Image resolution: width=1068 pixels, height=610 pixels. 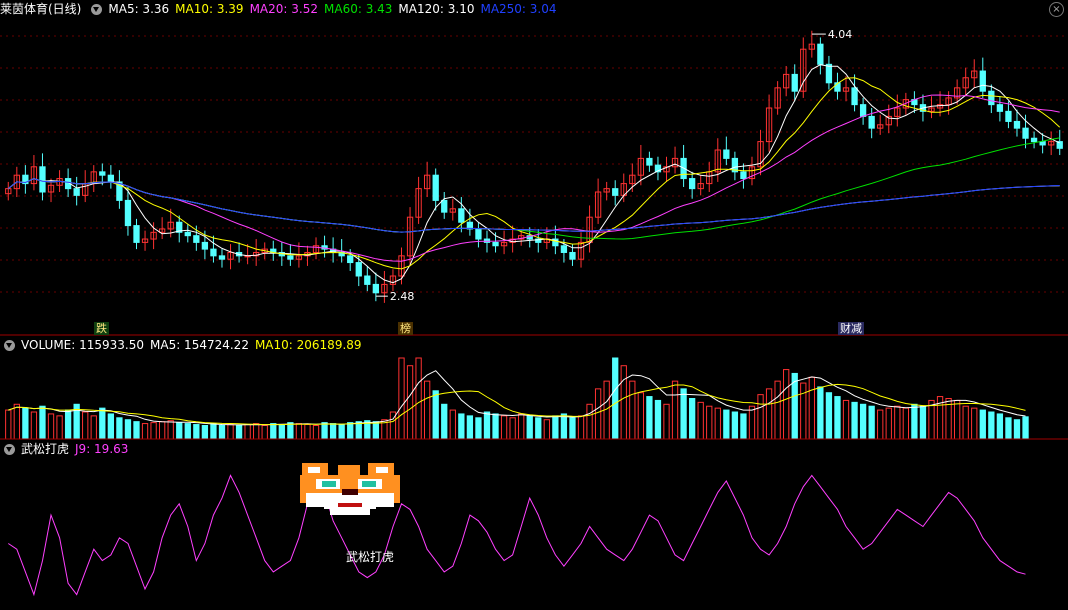 I want to click on ma120-line, so click(x=533, y=205).